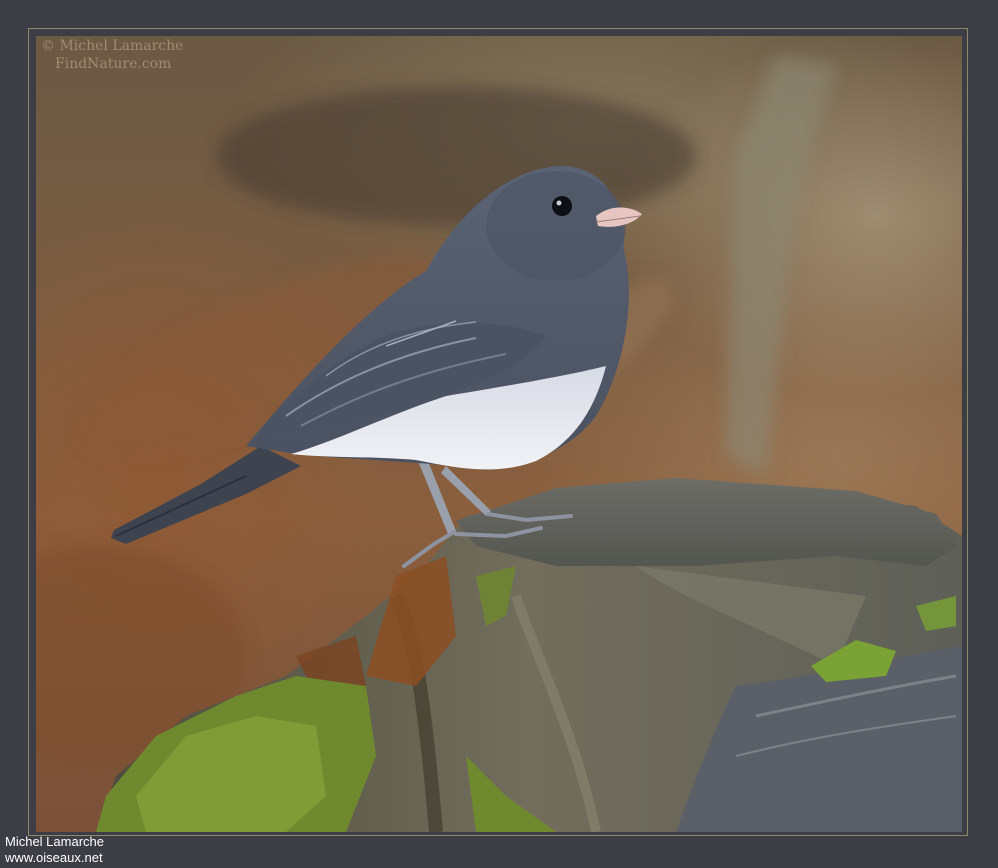  Describe the element at coordinates (112, 55) in the screenshot. I see `watermark: © Michel Lamarche FindNature.com` at that location.